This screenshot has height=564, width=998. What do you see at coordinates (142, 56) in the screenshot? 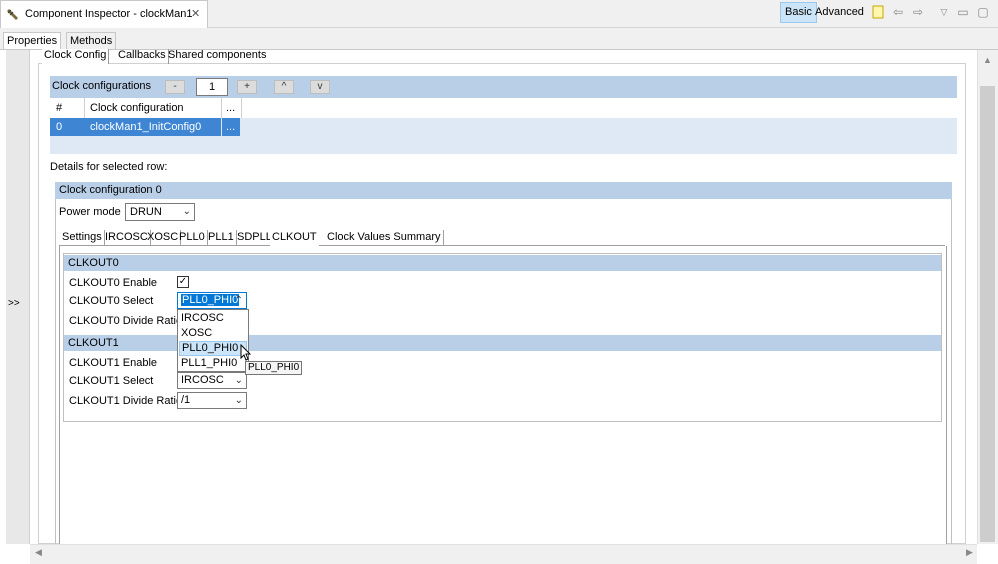
I see `tab-callbacks: Callbacks` at bounding box center [142, 56].